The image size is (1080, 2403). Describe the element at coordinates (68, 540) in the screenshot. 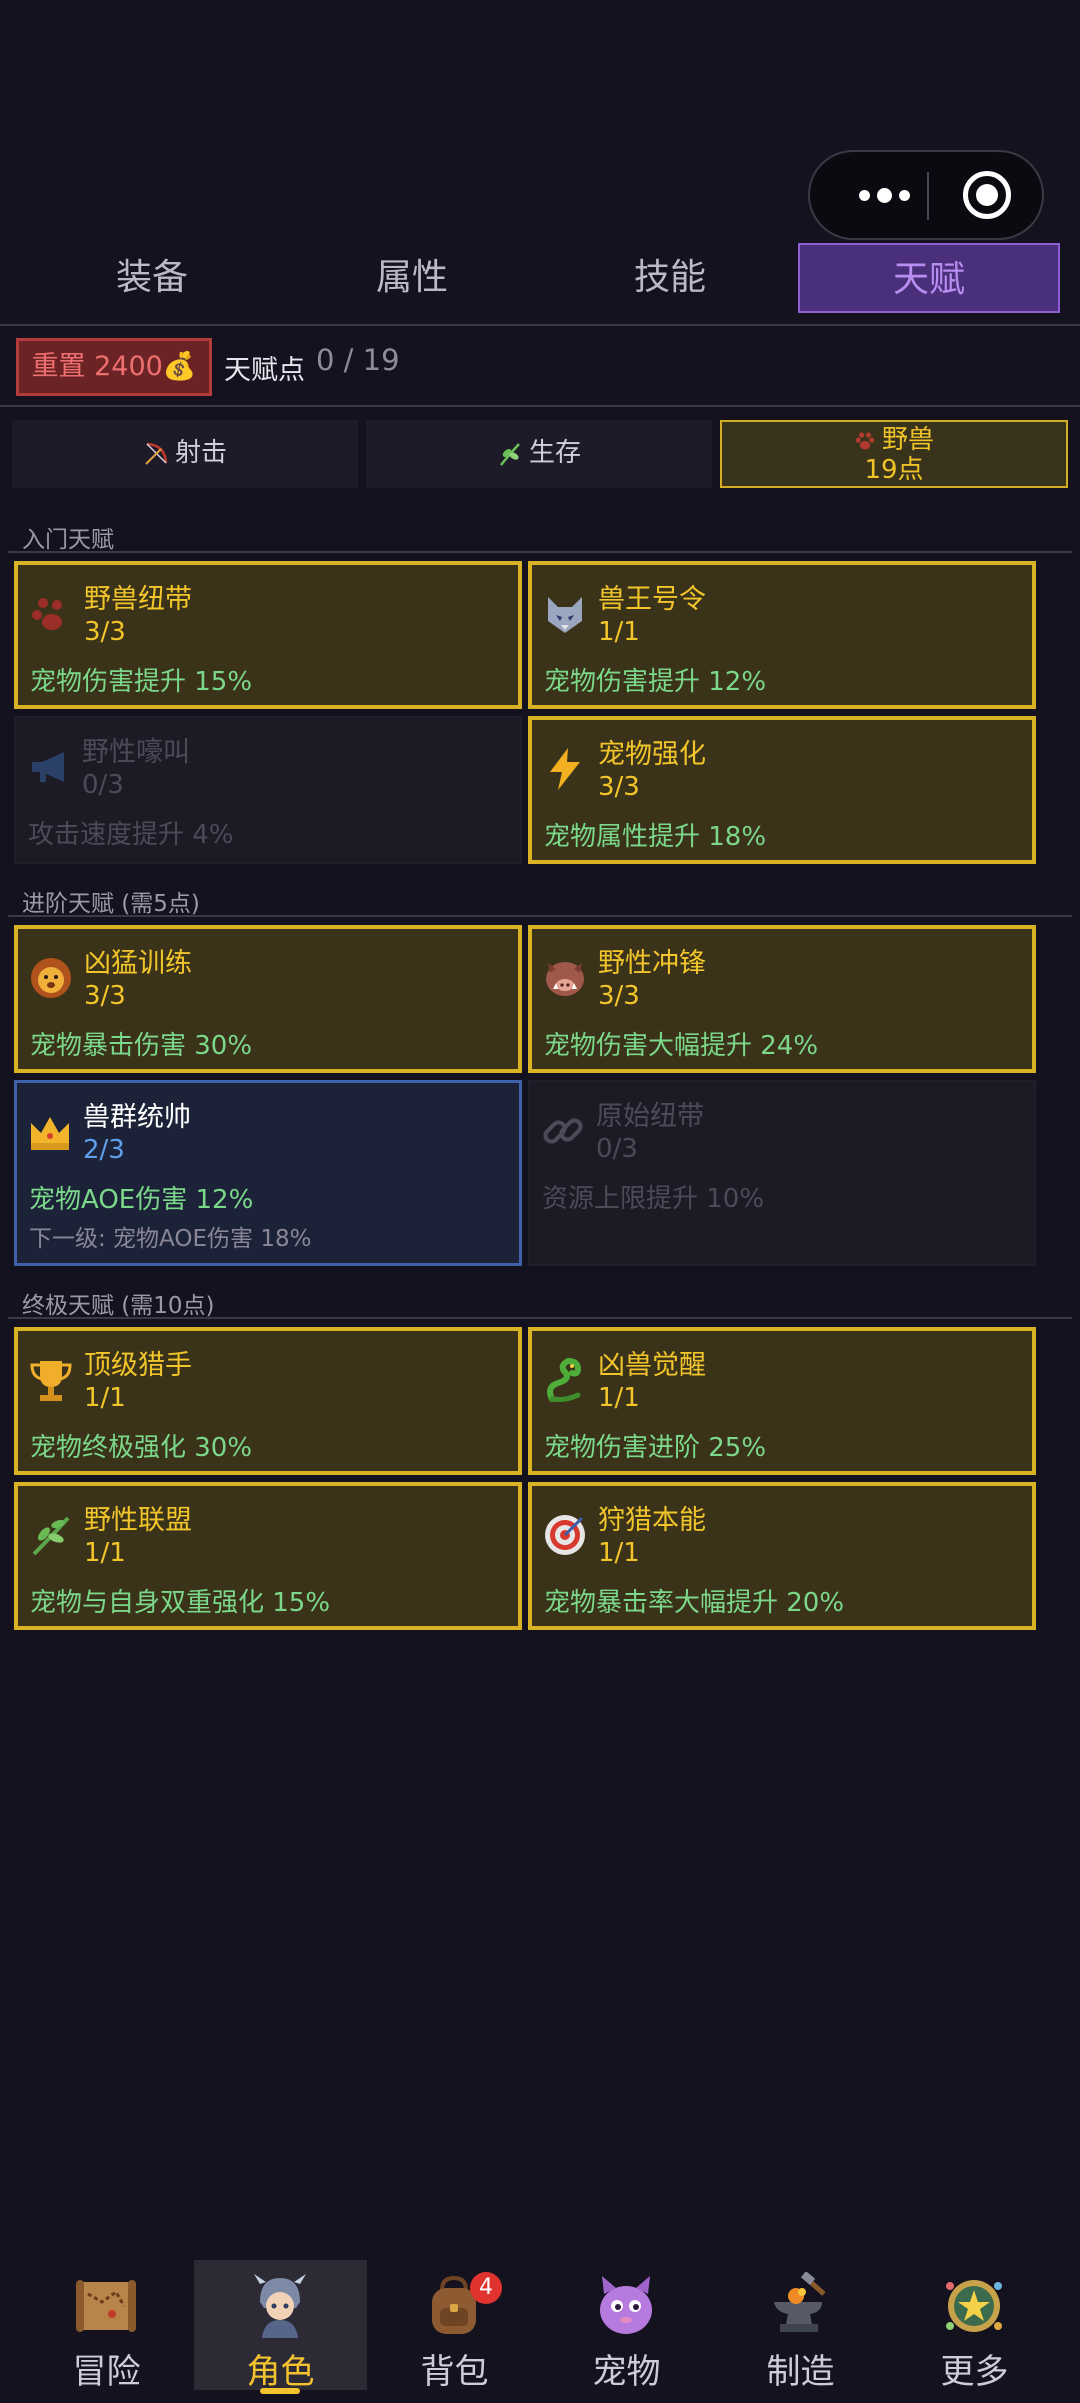

I see `section-title-basic: 入门天赋` at that location.